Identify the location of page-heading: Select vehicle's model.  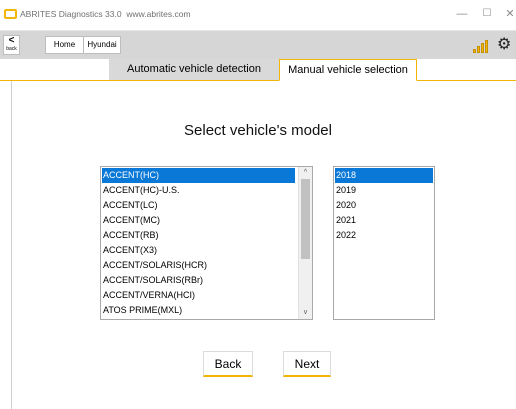
(258, 130).